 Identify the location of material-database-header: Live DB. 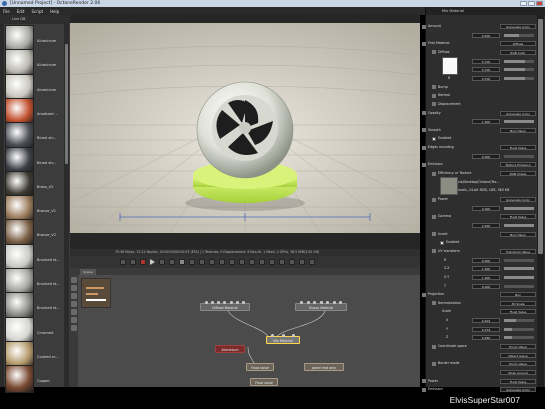
(35, 19).